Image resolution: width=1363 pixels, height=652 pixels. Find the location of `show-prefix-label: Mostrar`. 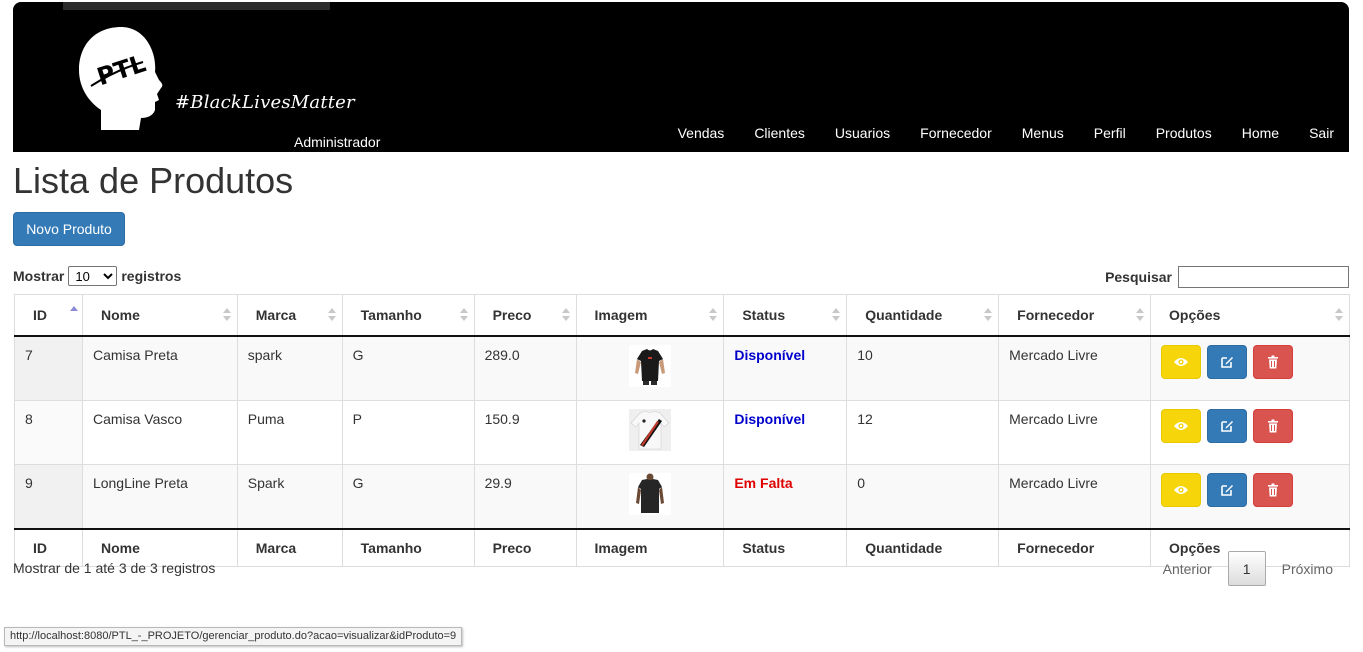

show-prefix-label: Mostrar is located at coordinates (39, 276).